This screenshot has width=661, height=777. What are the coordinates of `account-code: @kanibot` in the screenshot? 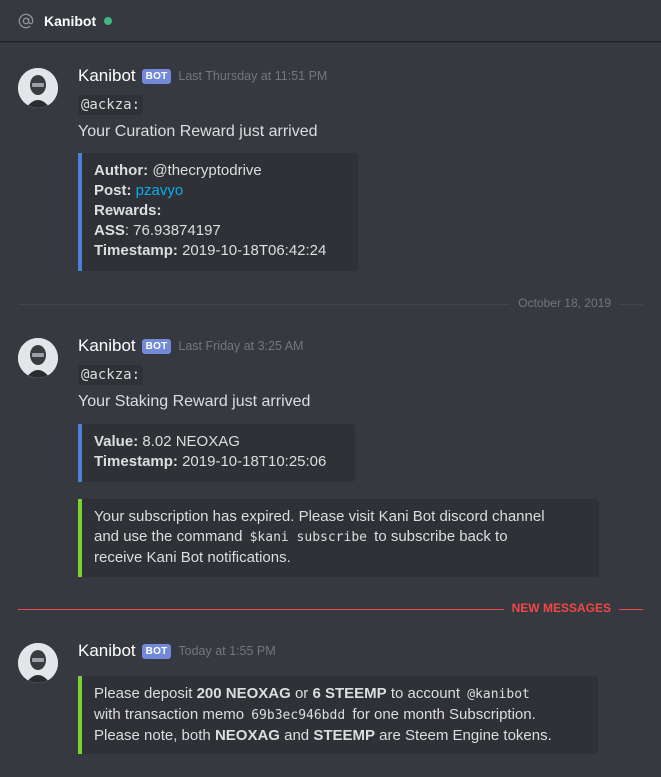 It's located at (498, 694).